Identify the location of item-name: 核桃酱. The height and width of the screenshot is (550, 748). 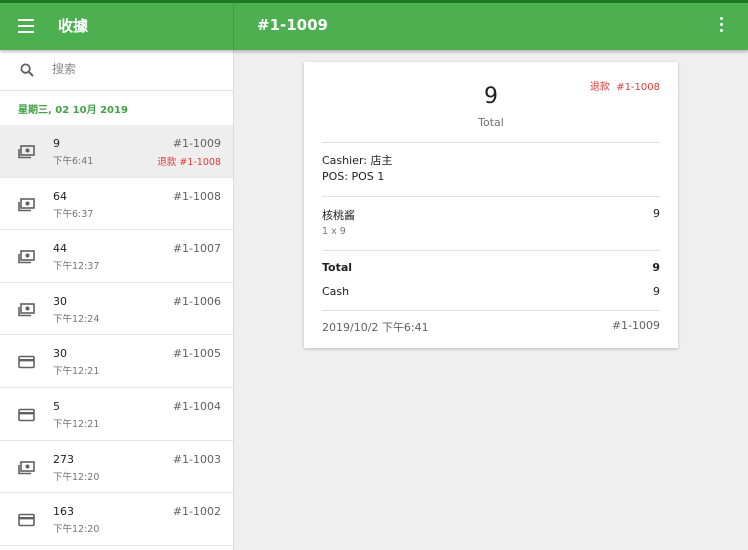
(338, 215).